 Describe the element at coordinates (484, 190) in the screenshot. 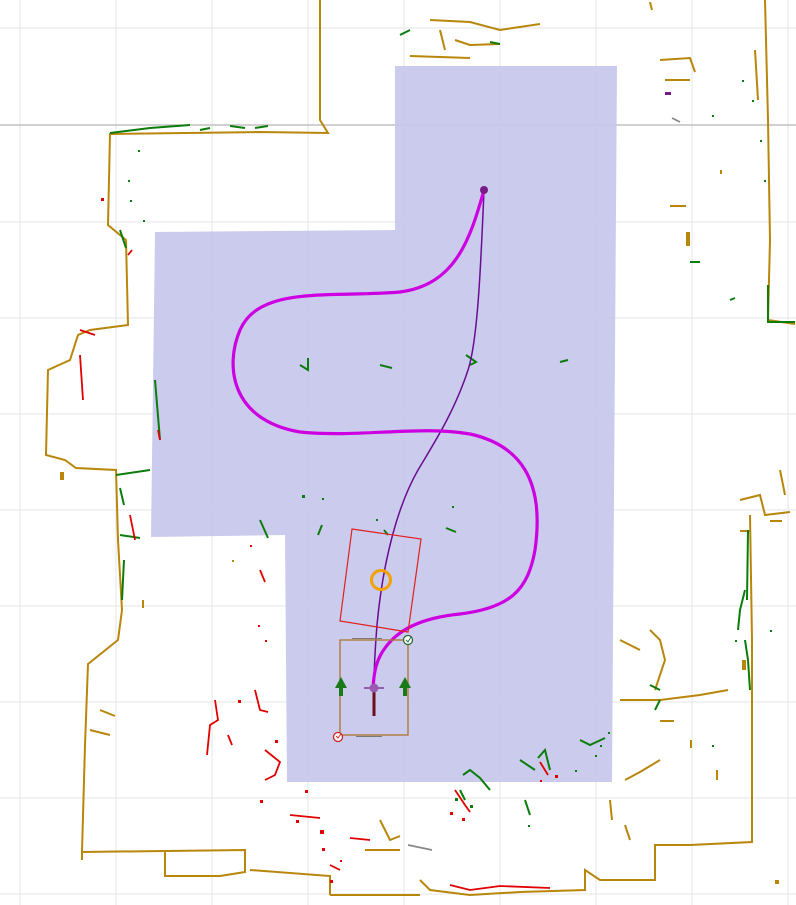

I see `goal-dot-icon` at that location.